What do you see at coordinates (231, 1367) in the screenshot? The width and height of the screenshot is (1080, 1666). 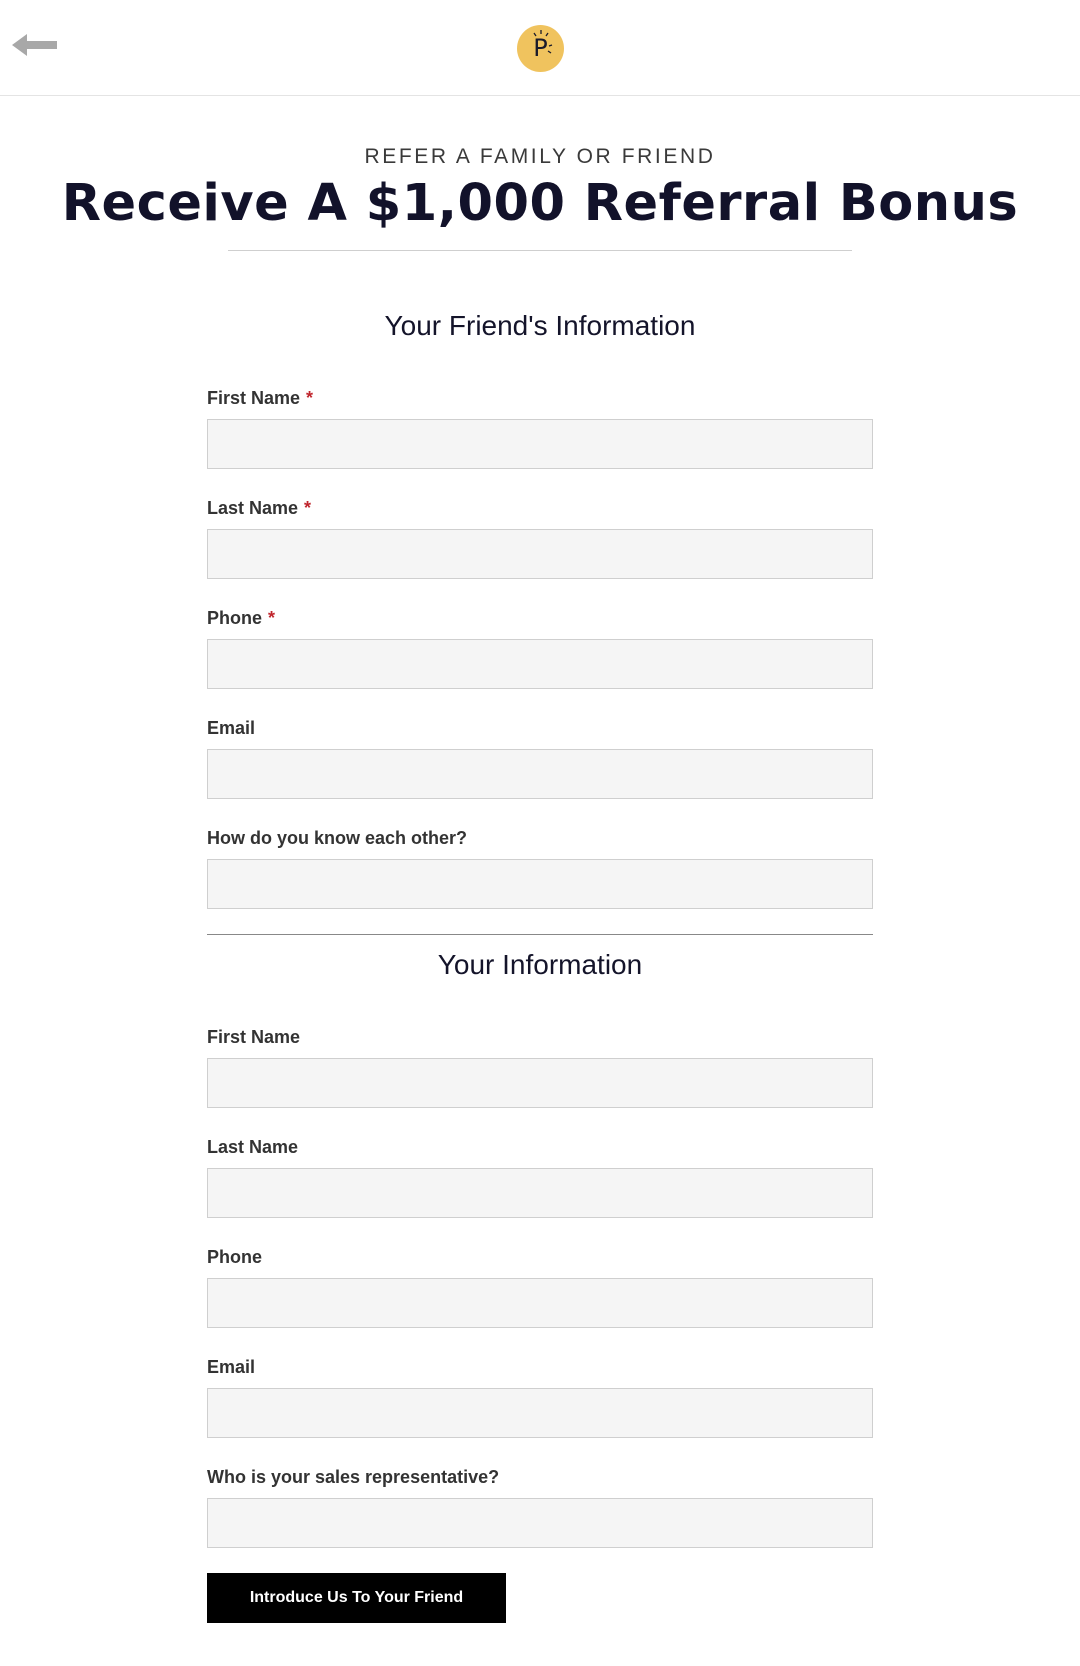 I see `your-email-label: Email` at bounding box center [231, 1367].